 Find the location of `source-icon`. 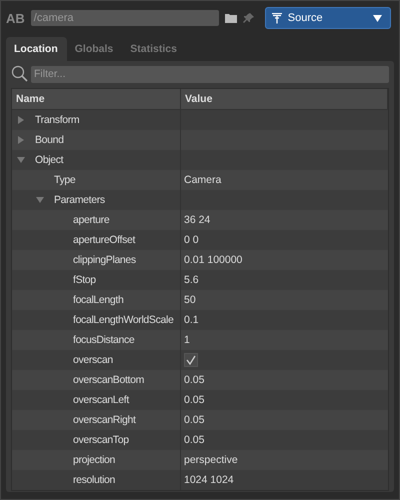

source-icon is located at coordinates (277, 18).